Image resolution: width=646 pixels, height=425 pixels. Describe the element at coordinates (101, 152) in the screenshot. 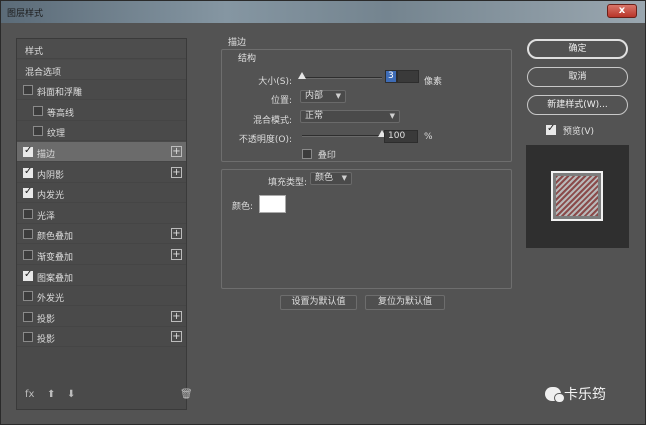

I see `style-item: 描边 +` at that location.